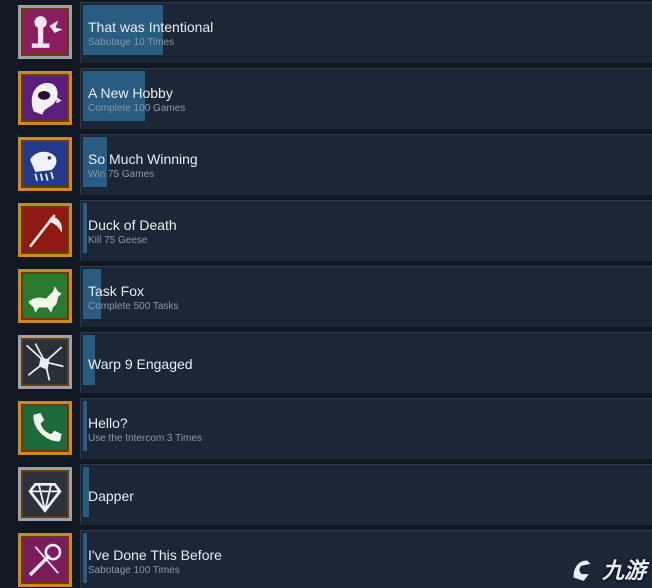 This screenshot has width=652, height=588. What do you see at coordinates (121, 174) in the screenshot?
I see `achievement-description: Win 75 Games` at bounding box center [121, 174].